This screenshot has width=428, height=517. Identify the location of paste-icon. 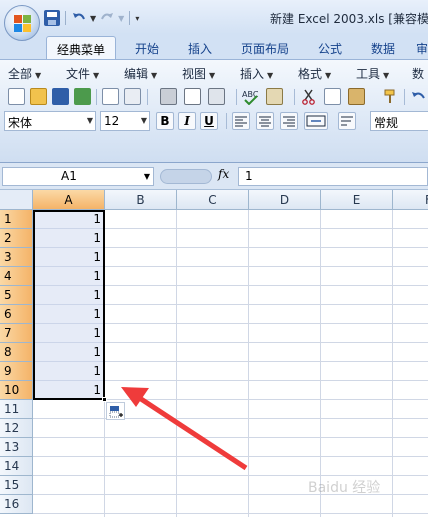
(356, 96).